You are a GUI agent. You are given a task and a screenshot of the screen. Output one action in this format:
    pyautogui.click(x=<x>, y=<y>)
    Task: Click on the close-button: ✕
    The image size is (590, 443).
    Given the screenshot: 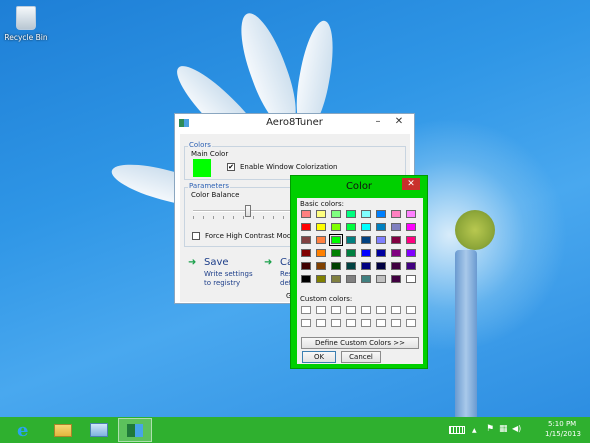 What is the action you would take?
    pyautogui.click(x=399, y=122)
    